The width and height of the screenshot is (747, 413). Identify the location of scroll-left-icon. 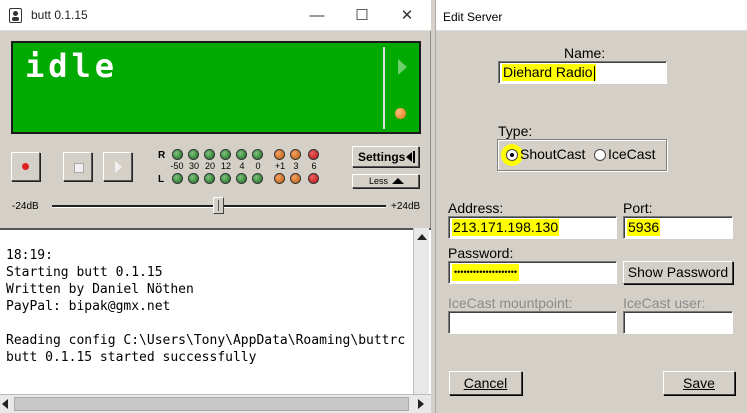
(5, 404).